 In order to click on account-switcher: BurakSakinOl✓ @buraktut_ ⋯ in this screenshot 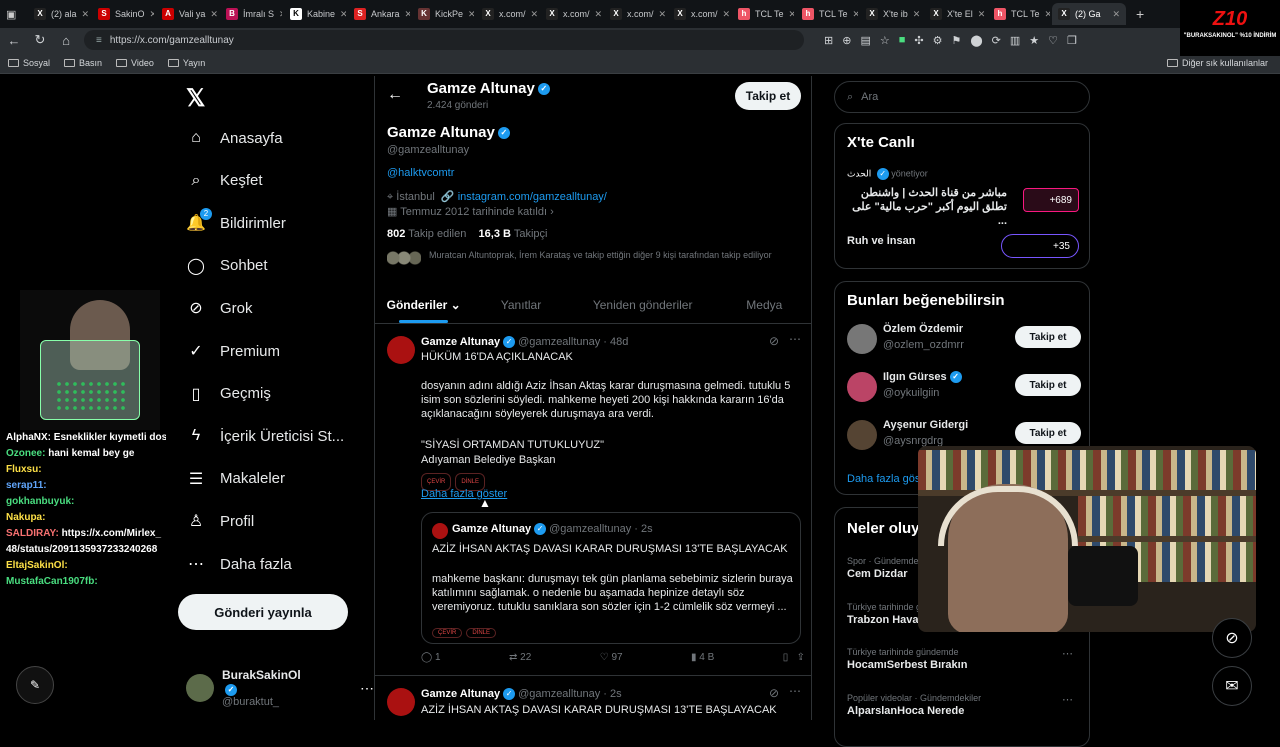, I will do `click(280, 688)`.